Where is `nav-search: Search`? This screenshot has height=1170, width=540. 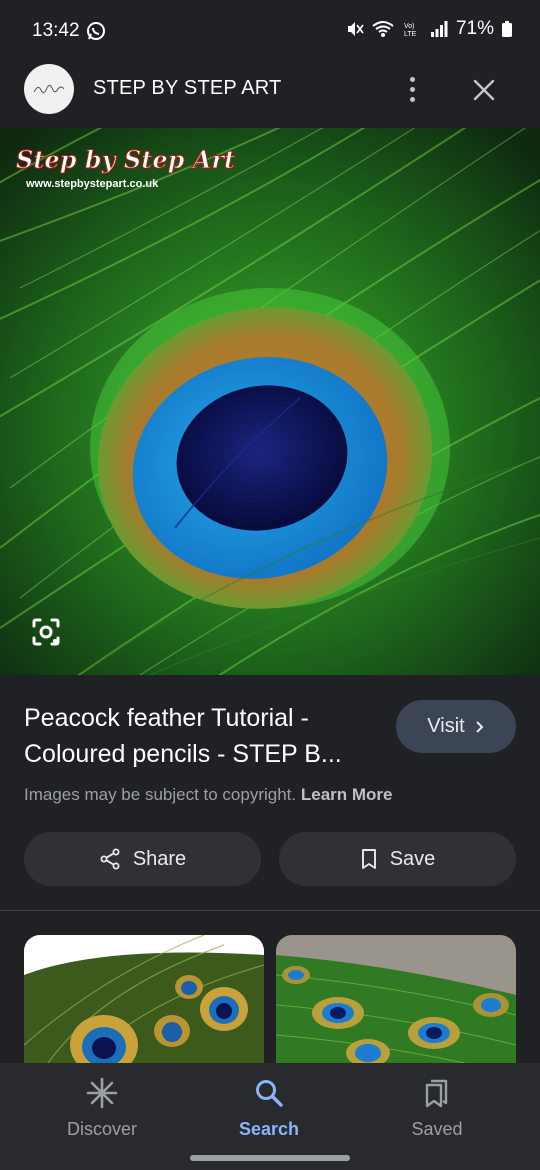 nav-search: Search is located at coordinates (269, 1108).